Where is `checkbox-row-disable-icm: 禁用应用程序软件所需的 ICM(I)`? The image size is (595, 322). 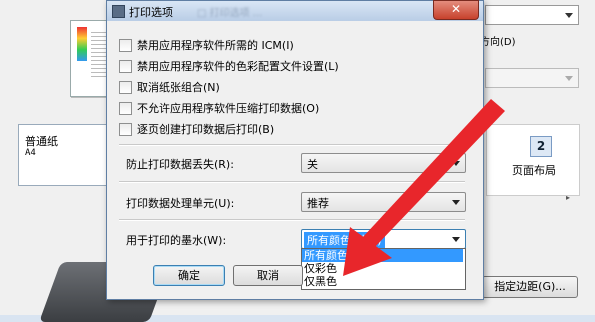
checkbox-row-disable-icm: 禁用应用程序软件所需的 ICM(I) is located at coordinates (206, 45).